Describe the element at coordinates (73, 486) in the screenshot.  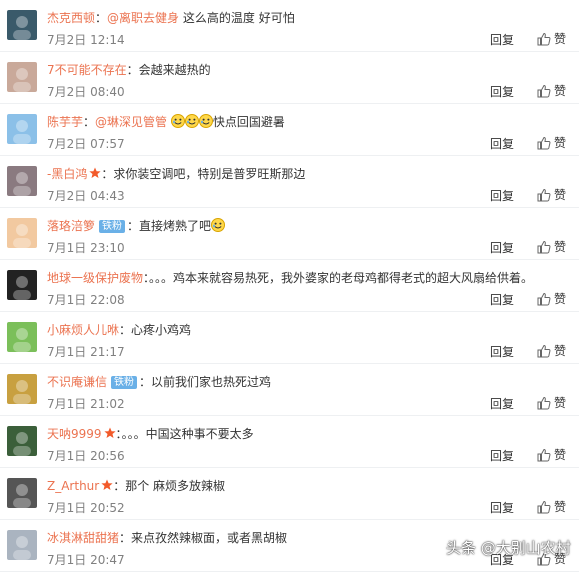
I see `username-link: Z_Arthur` at that location.